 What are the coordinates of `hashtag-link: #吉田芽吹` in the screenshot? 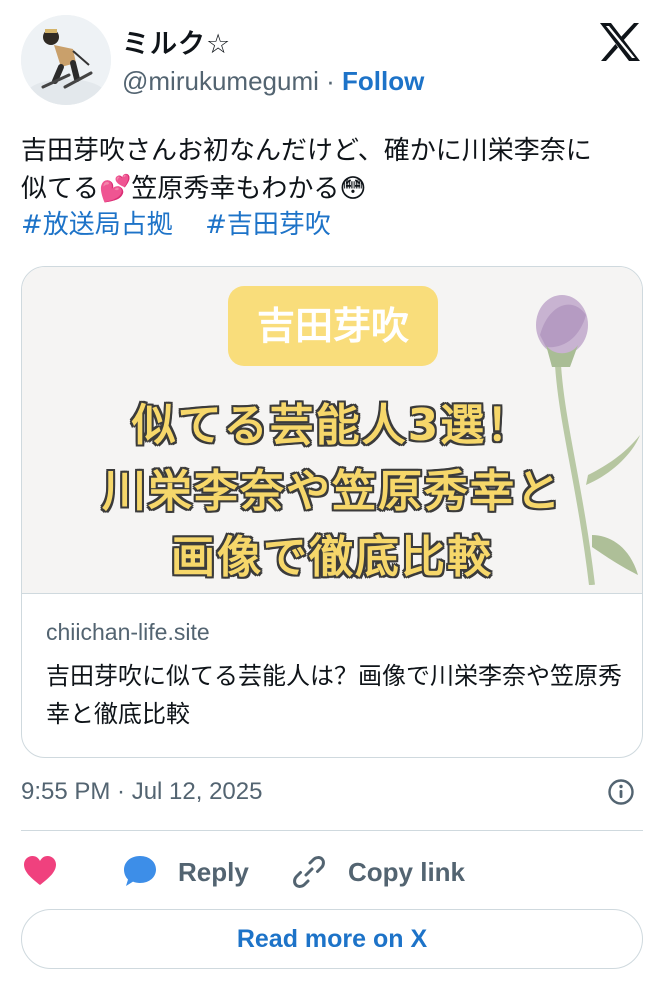 It's located at (268, 225).